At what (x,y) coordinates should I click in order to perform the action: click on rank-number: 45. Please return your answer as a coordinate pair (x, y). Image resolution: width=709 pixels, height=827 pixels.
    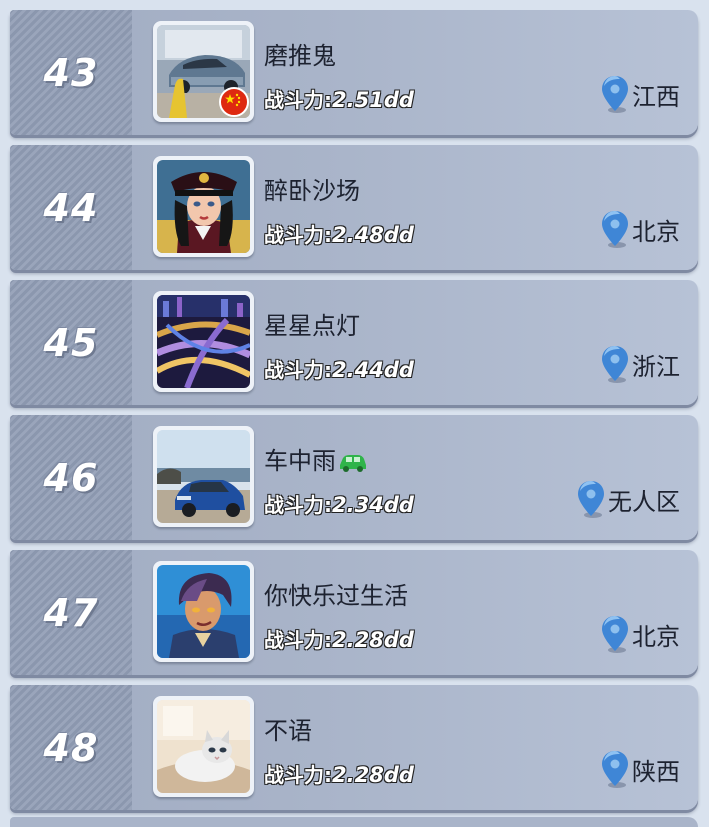
    Looking at the image, I should click on (71, 342).